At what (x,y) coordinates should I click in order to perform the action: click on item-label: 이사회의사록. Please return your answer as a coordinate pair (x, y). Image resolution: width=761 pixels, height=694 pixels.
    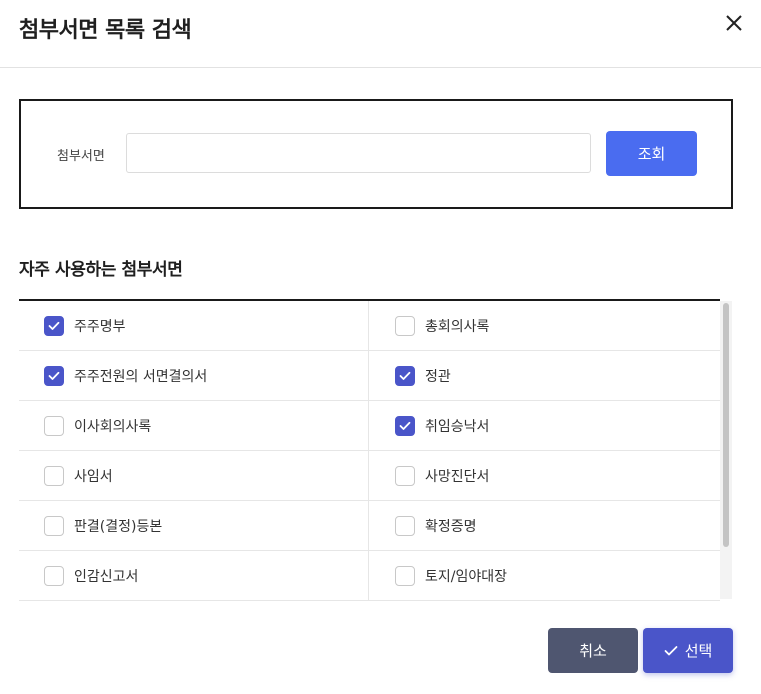
    Looking at the image, I should click on (113, 426).